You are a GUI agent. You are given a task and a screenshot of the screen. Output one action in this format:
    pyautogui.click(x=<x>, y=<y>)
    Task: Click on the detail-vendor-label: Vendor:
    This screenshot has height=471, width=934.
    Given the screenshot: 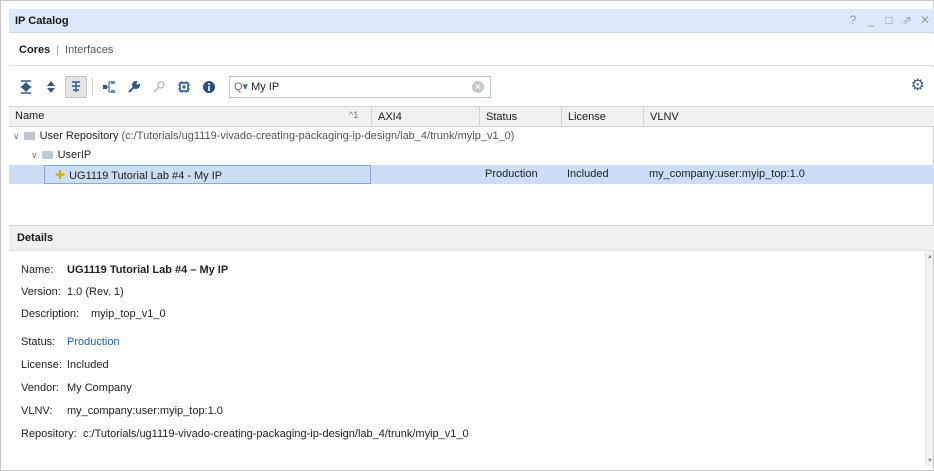 What is the action you would take?
    pyautogui.click(x=40, y=388)
    